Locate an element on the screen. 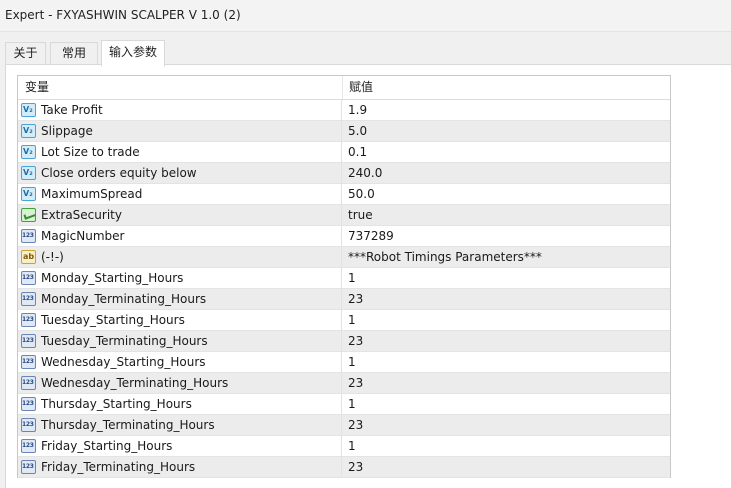 This screenshot has width=731, height=488. parameter-name: Monday_Starting_Hours is located at coordinates (112, 278).